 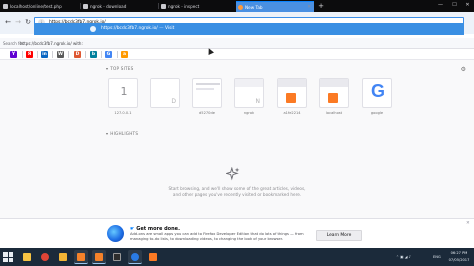 What do you see at coordinates (440, 5) in the screenshot?
I see `minimize-icon: —` at bounding box center [440, 5].